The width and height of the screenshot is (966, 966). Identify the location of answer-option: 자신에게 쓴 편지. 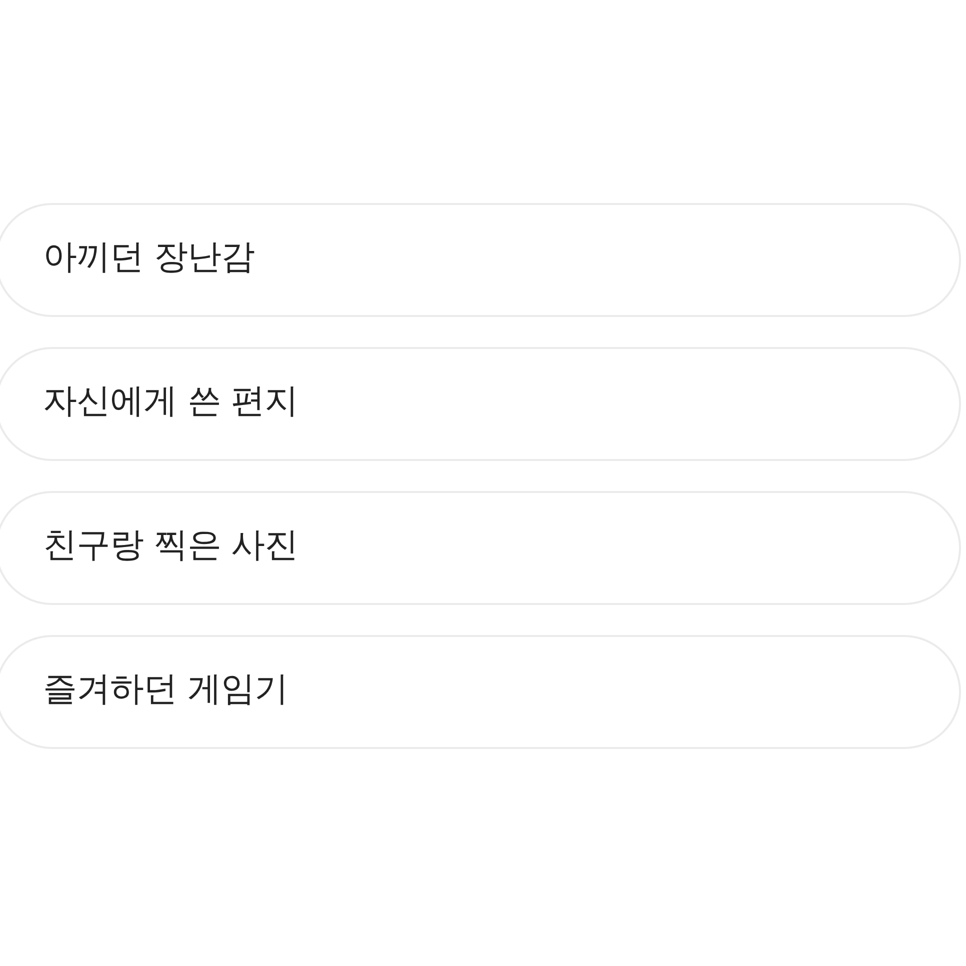
(480, 404).